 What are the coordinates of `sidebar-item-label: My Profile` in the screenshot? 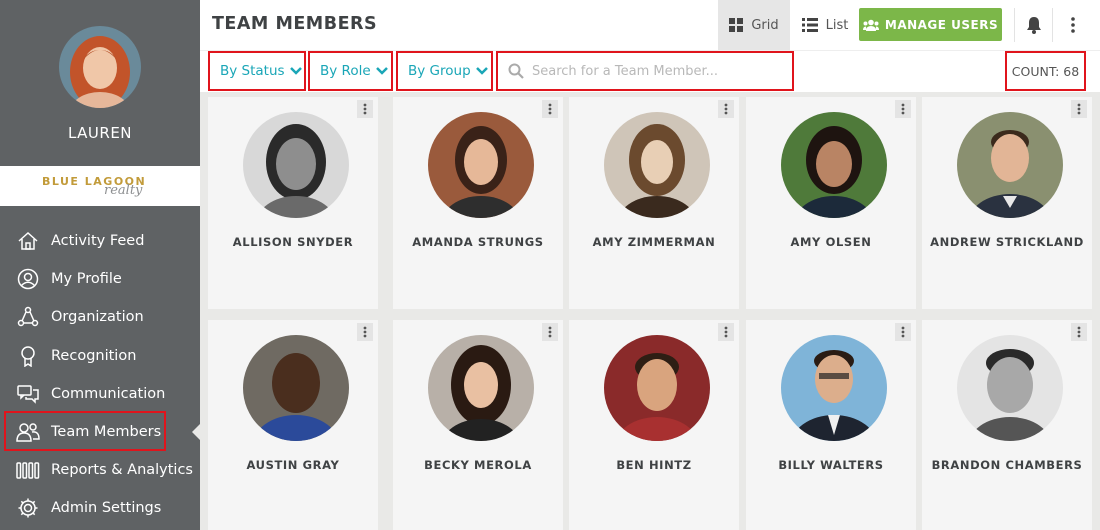 It's located at (86, 279).